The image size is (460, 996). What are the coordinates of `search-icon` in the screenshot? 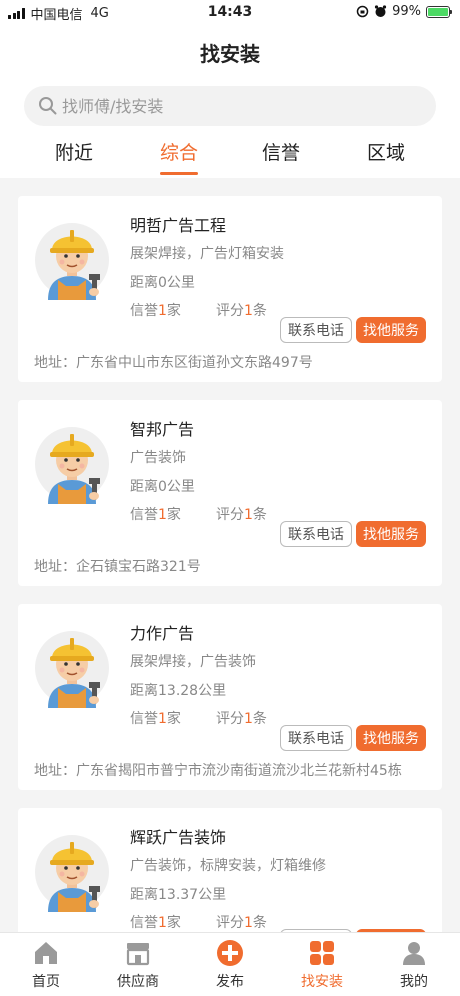 It's located at (48, 106).